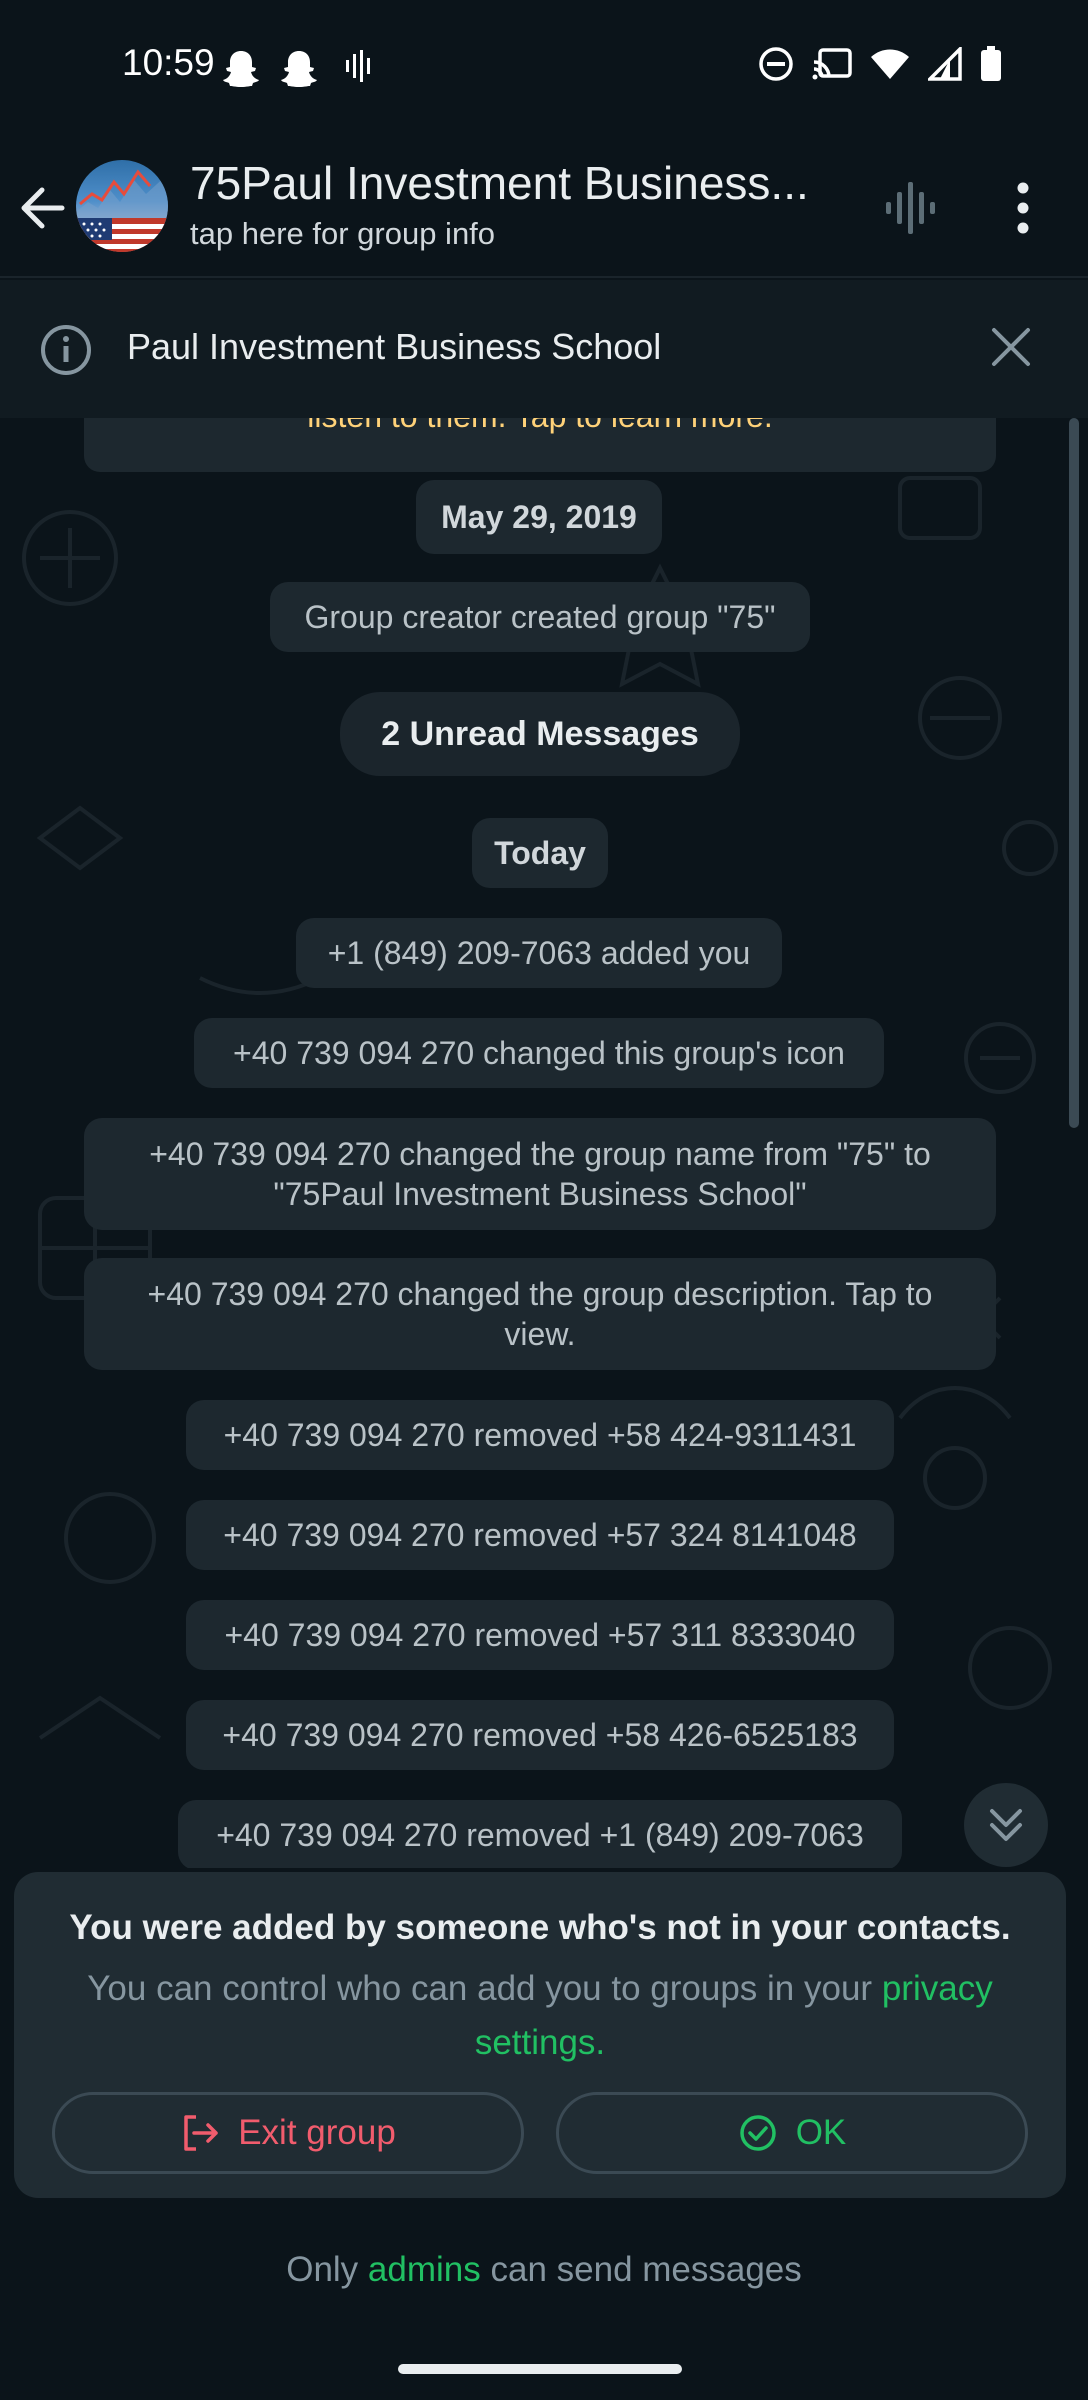 The image size is (1088, 2400). I want to click on system-message-created: Group creator created group "75", so click(540, 617).